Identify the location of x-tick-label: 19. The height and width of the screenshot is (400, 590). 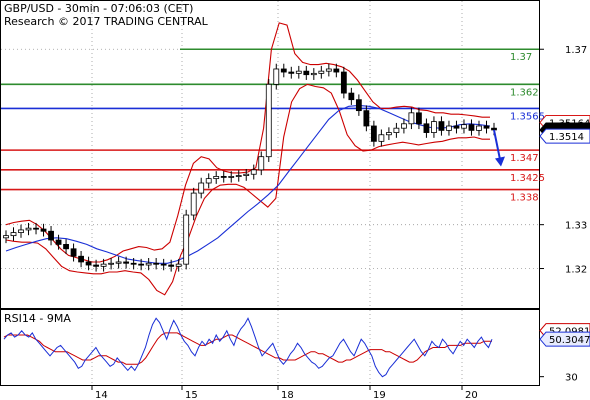
(379, 395).